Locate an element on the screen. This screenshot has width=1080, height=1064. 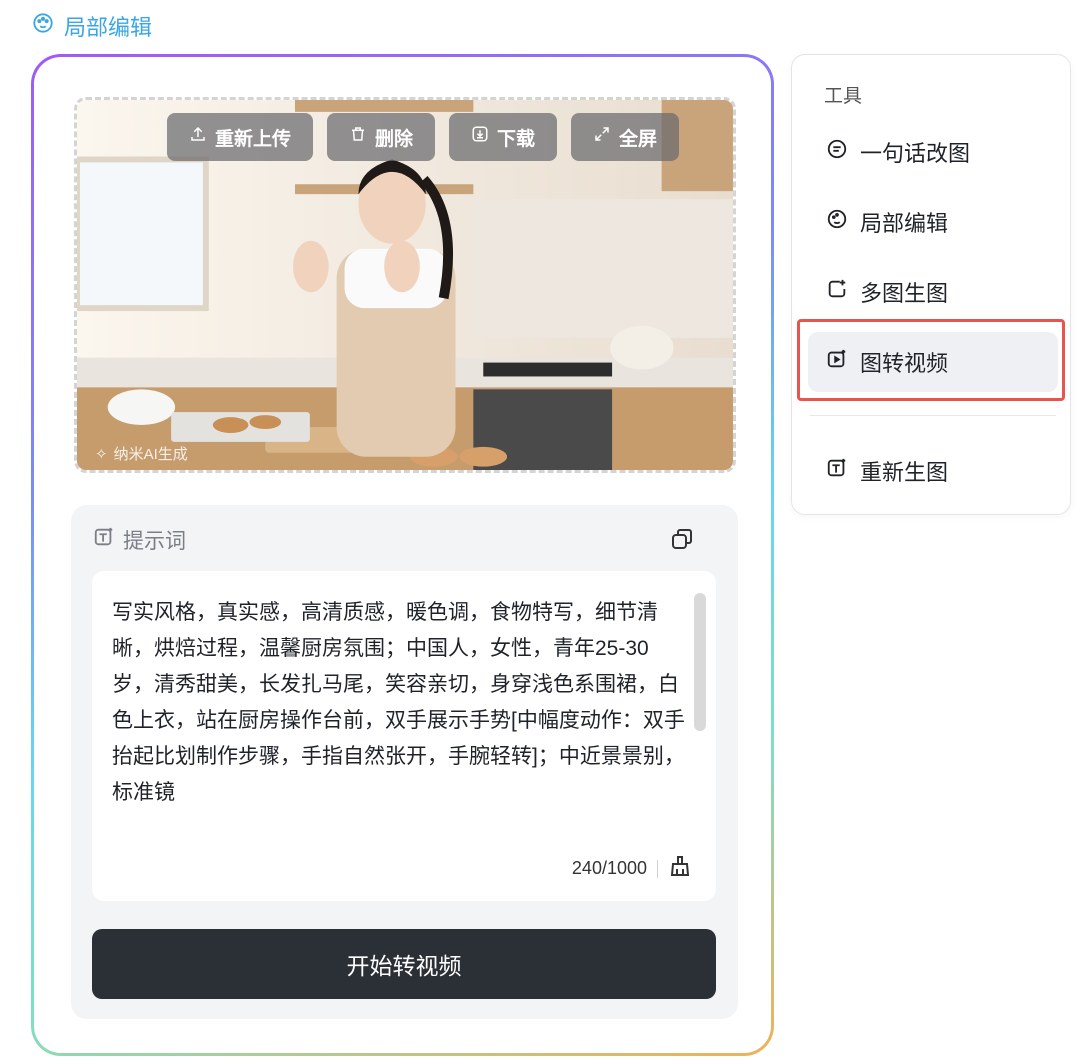
watermark-text: 纳米AI生成 is located at coordinates (150, 454).